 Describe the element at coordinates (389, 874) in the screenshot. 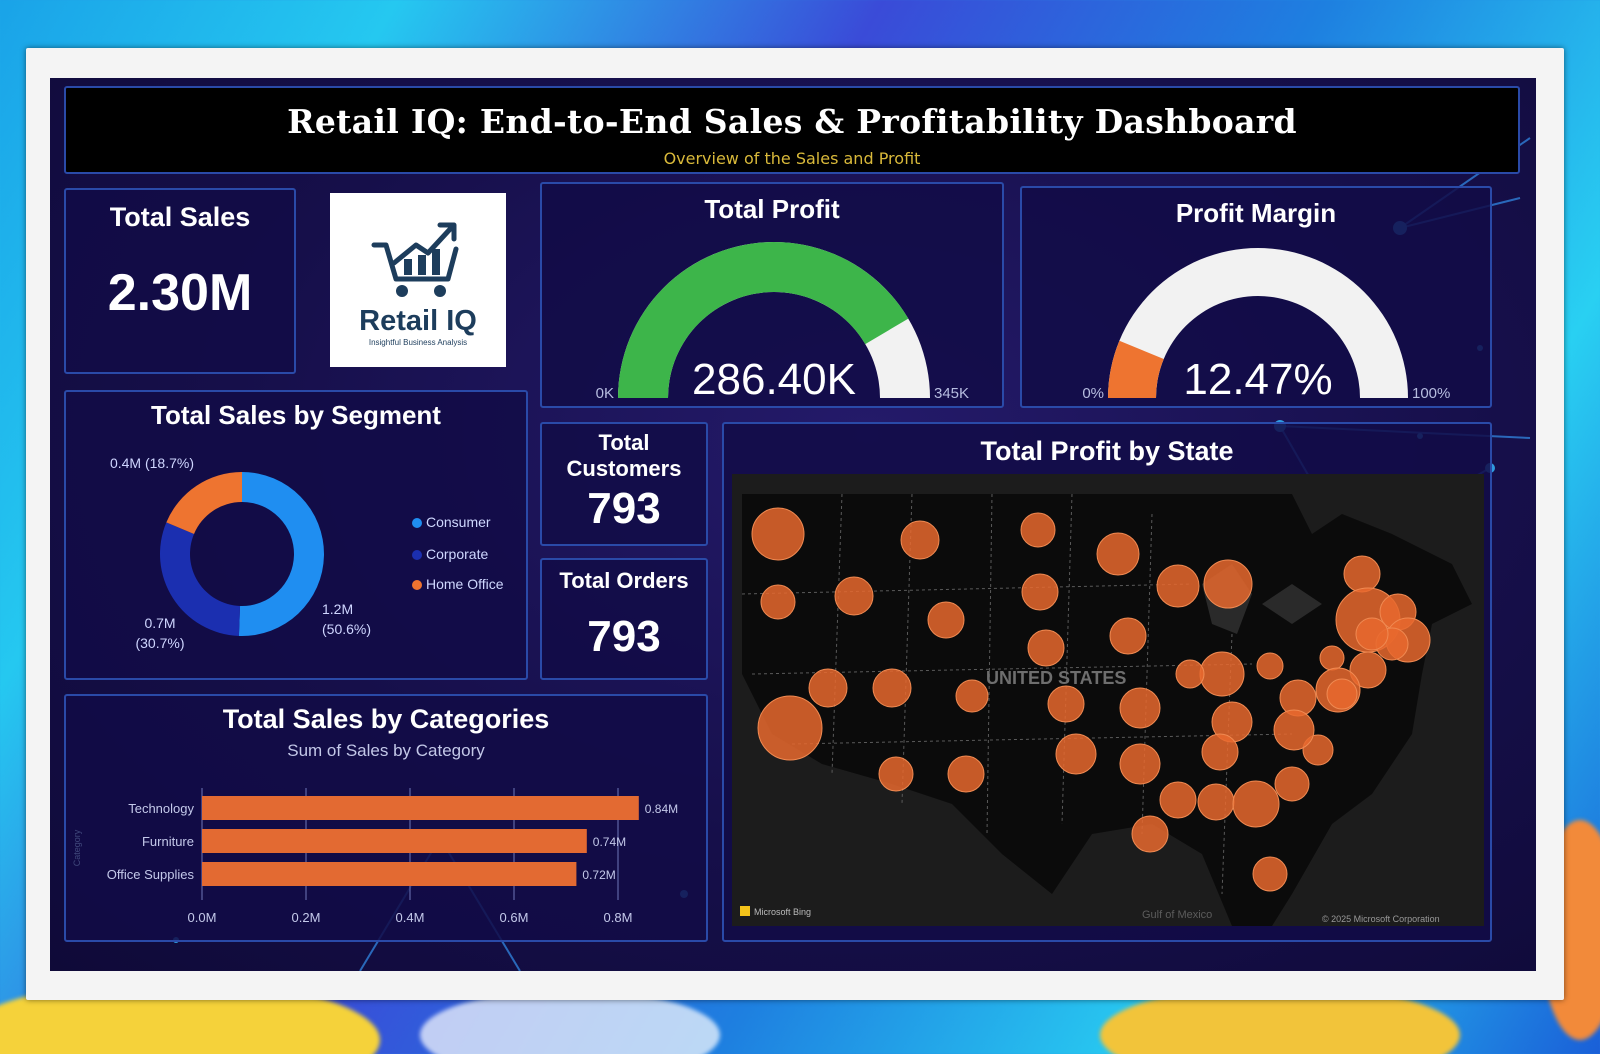

I see `bar-office-supplies` at that location.